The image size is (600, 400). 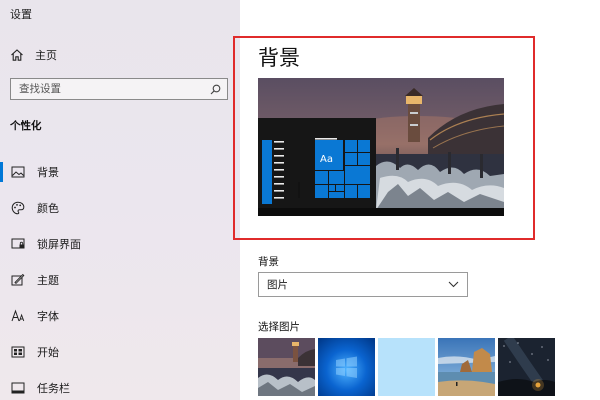 What do you see at coordinates (268, 262) in the screenshot?
I see `background-type-label: 背景` at bounding box center [268, 262].